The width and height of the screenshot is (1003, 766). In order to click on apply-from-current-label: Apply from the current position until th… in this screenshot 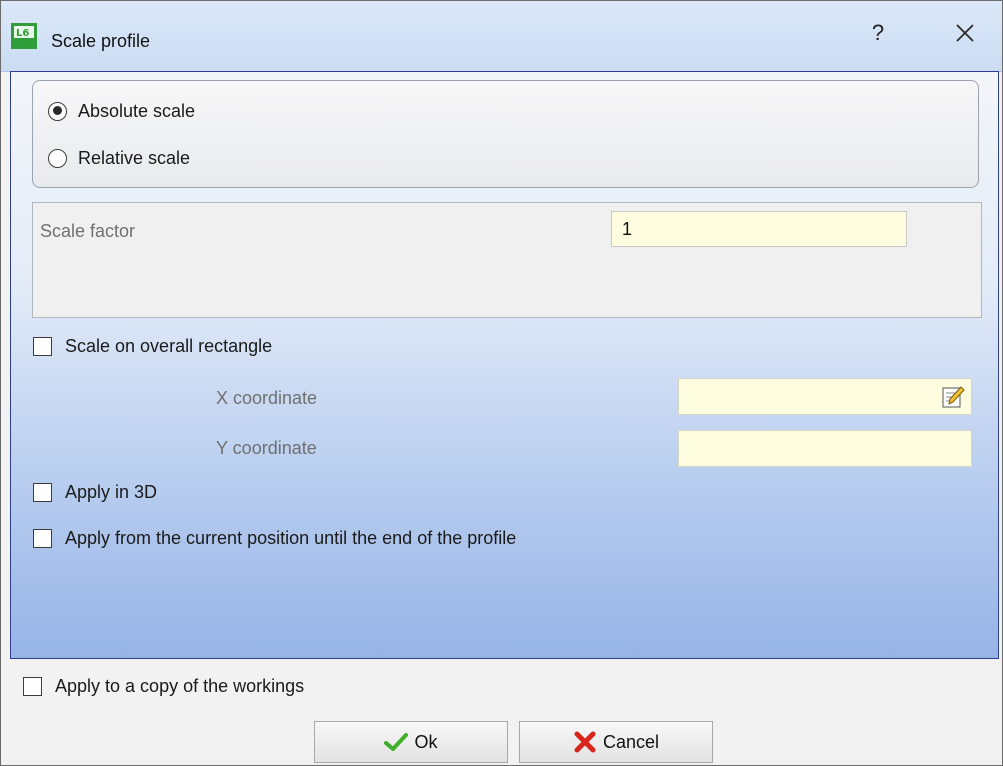, I will do `click(291, 538)`.